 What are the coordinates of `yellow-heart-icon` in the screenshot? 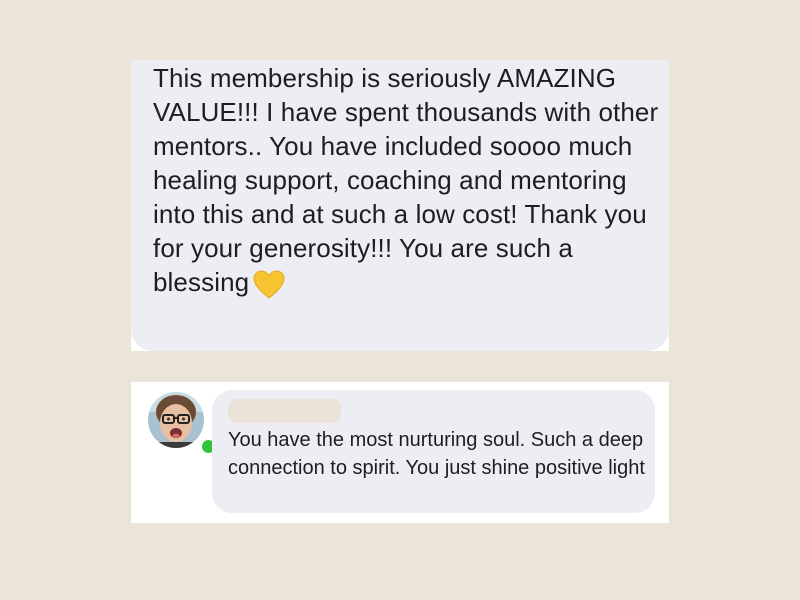 It's located at (269, 289).